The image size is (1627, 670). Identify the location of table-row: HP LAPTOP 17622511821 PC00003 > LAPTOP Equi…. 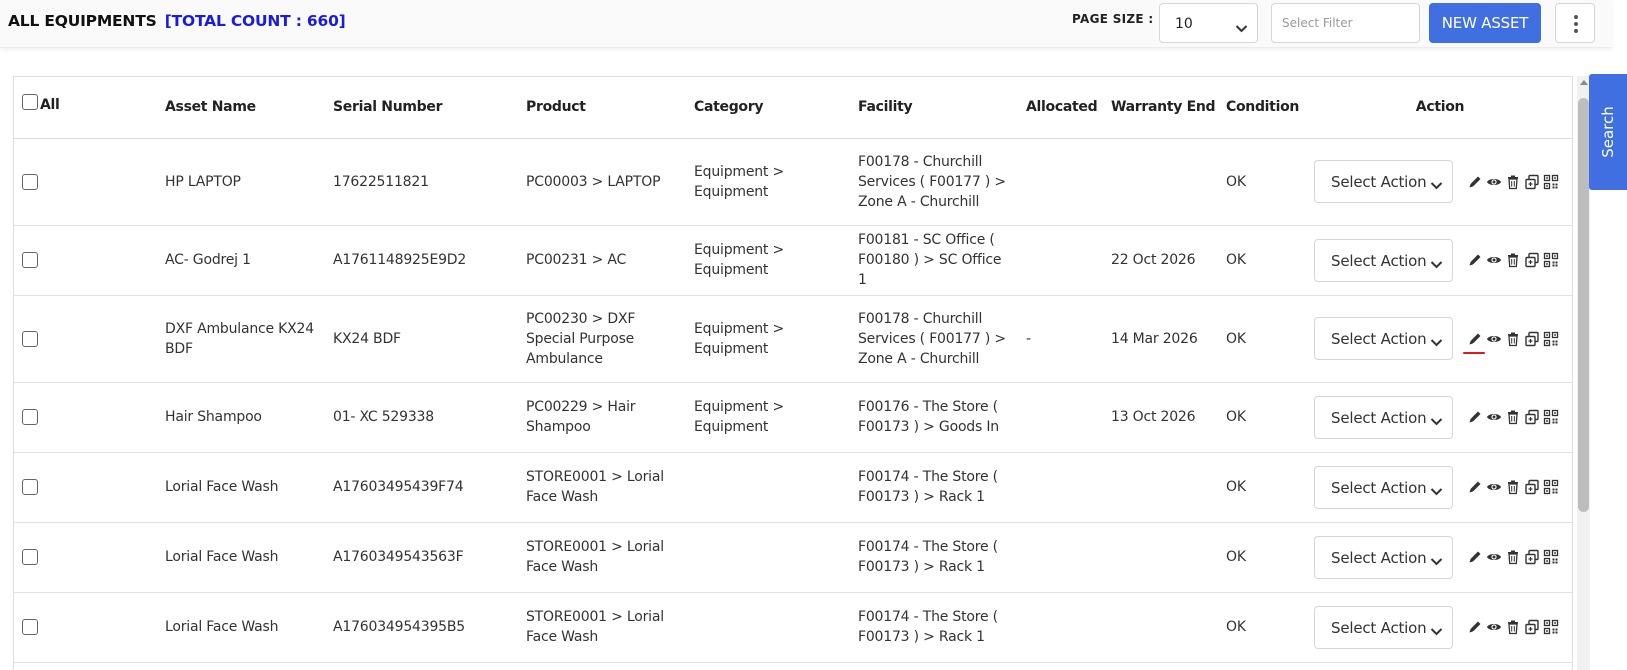
(793, 182).